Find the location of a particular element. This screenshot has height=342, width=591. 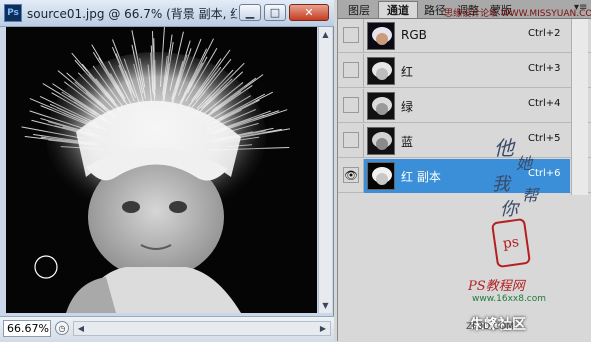

channel-shortcut: Ctrl+6 is located at coordinates (544, 173).